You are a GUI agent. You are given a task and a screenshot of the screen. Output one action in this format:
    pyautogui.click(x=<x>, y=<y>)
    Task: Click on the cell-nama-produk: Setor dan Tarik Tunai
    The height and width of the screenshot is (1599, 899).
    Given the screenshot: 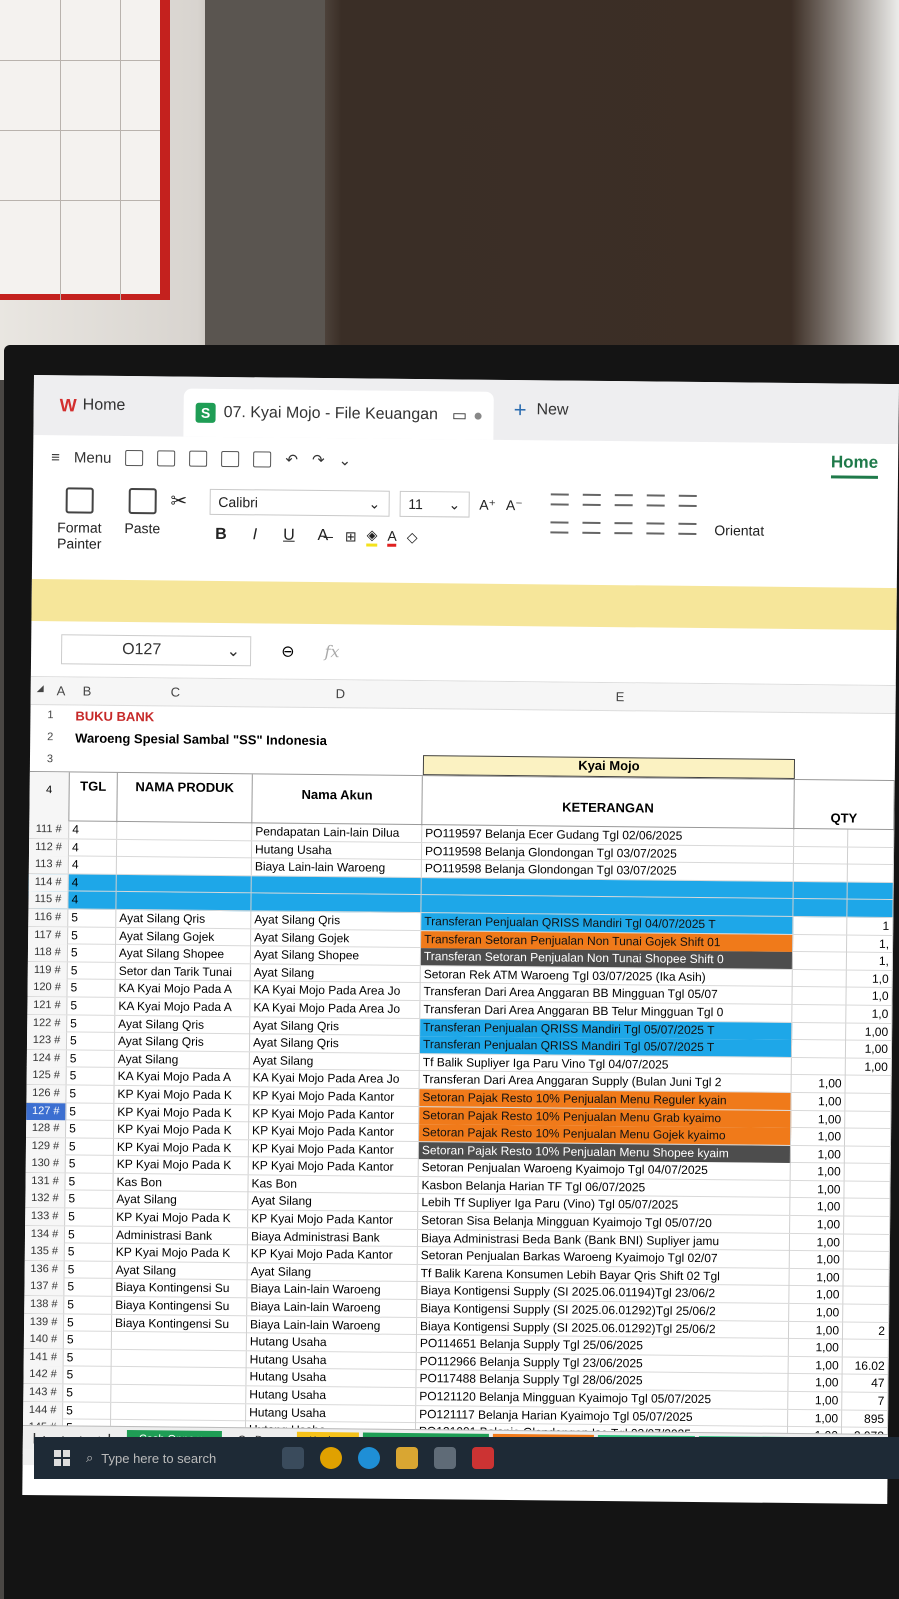 What is the action you would take?
    pyautogui.click(x=183, y=972)
    